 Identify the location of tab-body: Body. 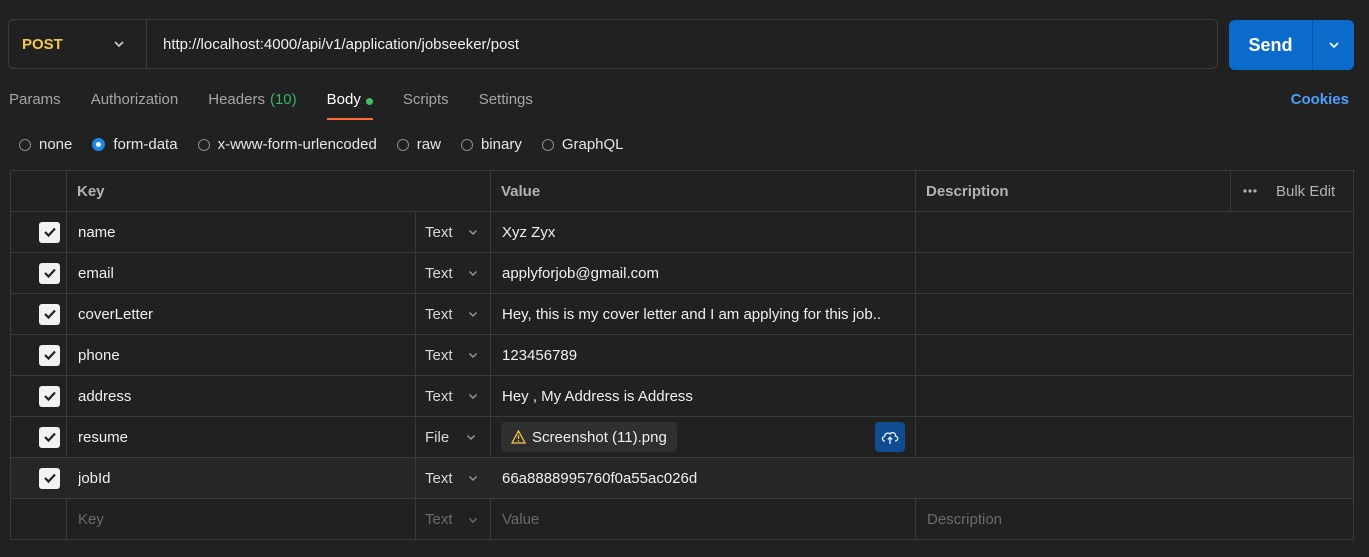
(350, 104).